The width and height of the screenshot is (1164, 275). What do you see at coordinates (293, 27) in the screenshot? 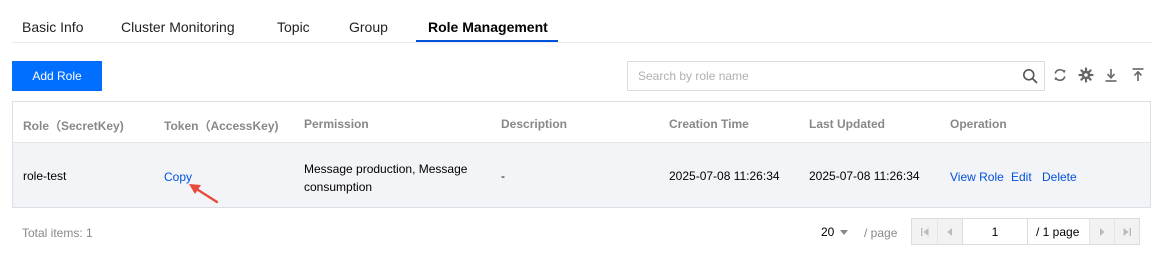
I see `tab-topic: Topic` at bounding box center [293, 27].